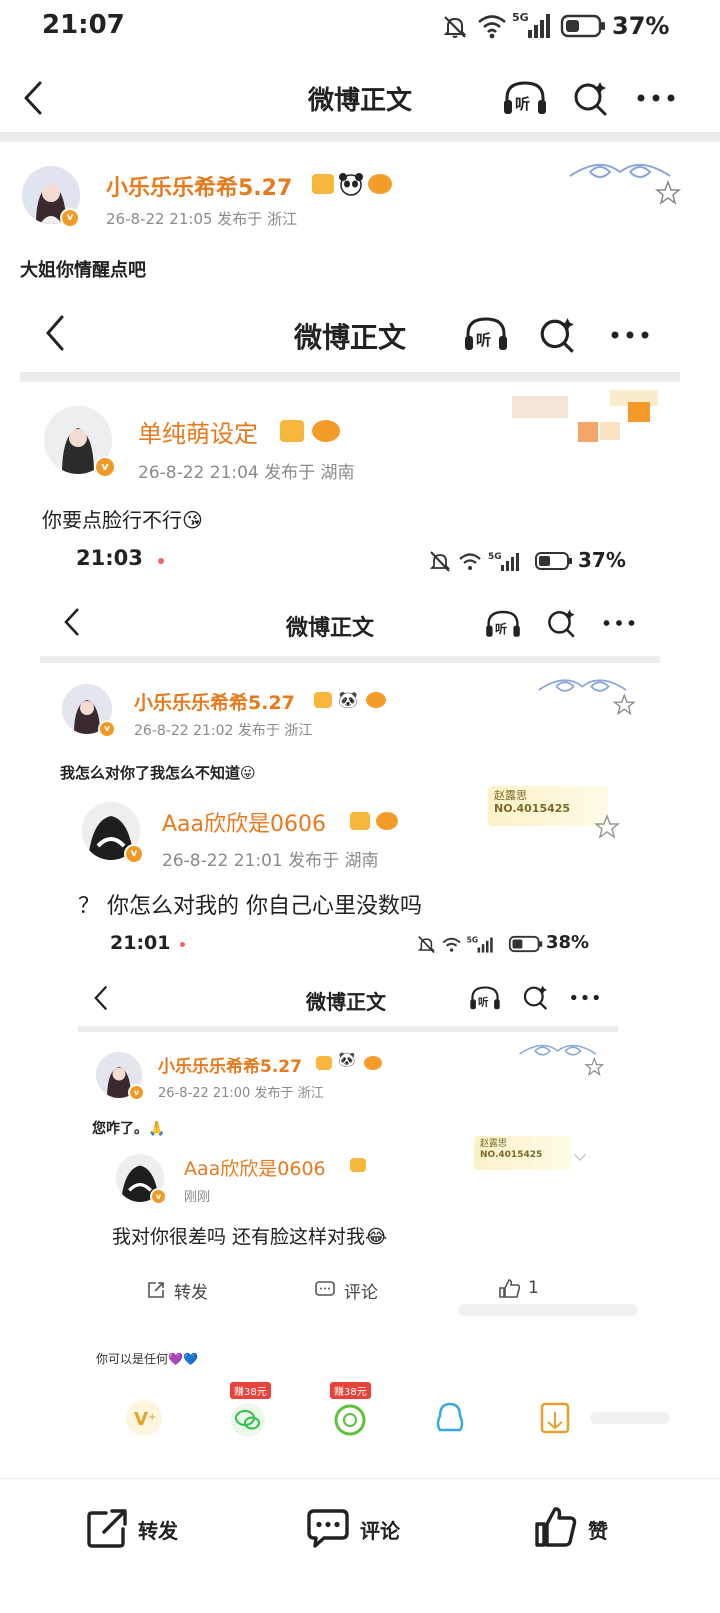 The height and width of the screenshot is (1613, 720). I want to click on like-label: 赞, so click(598, 1531).